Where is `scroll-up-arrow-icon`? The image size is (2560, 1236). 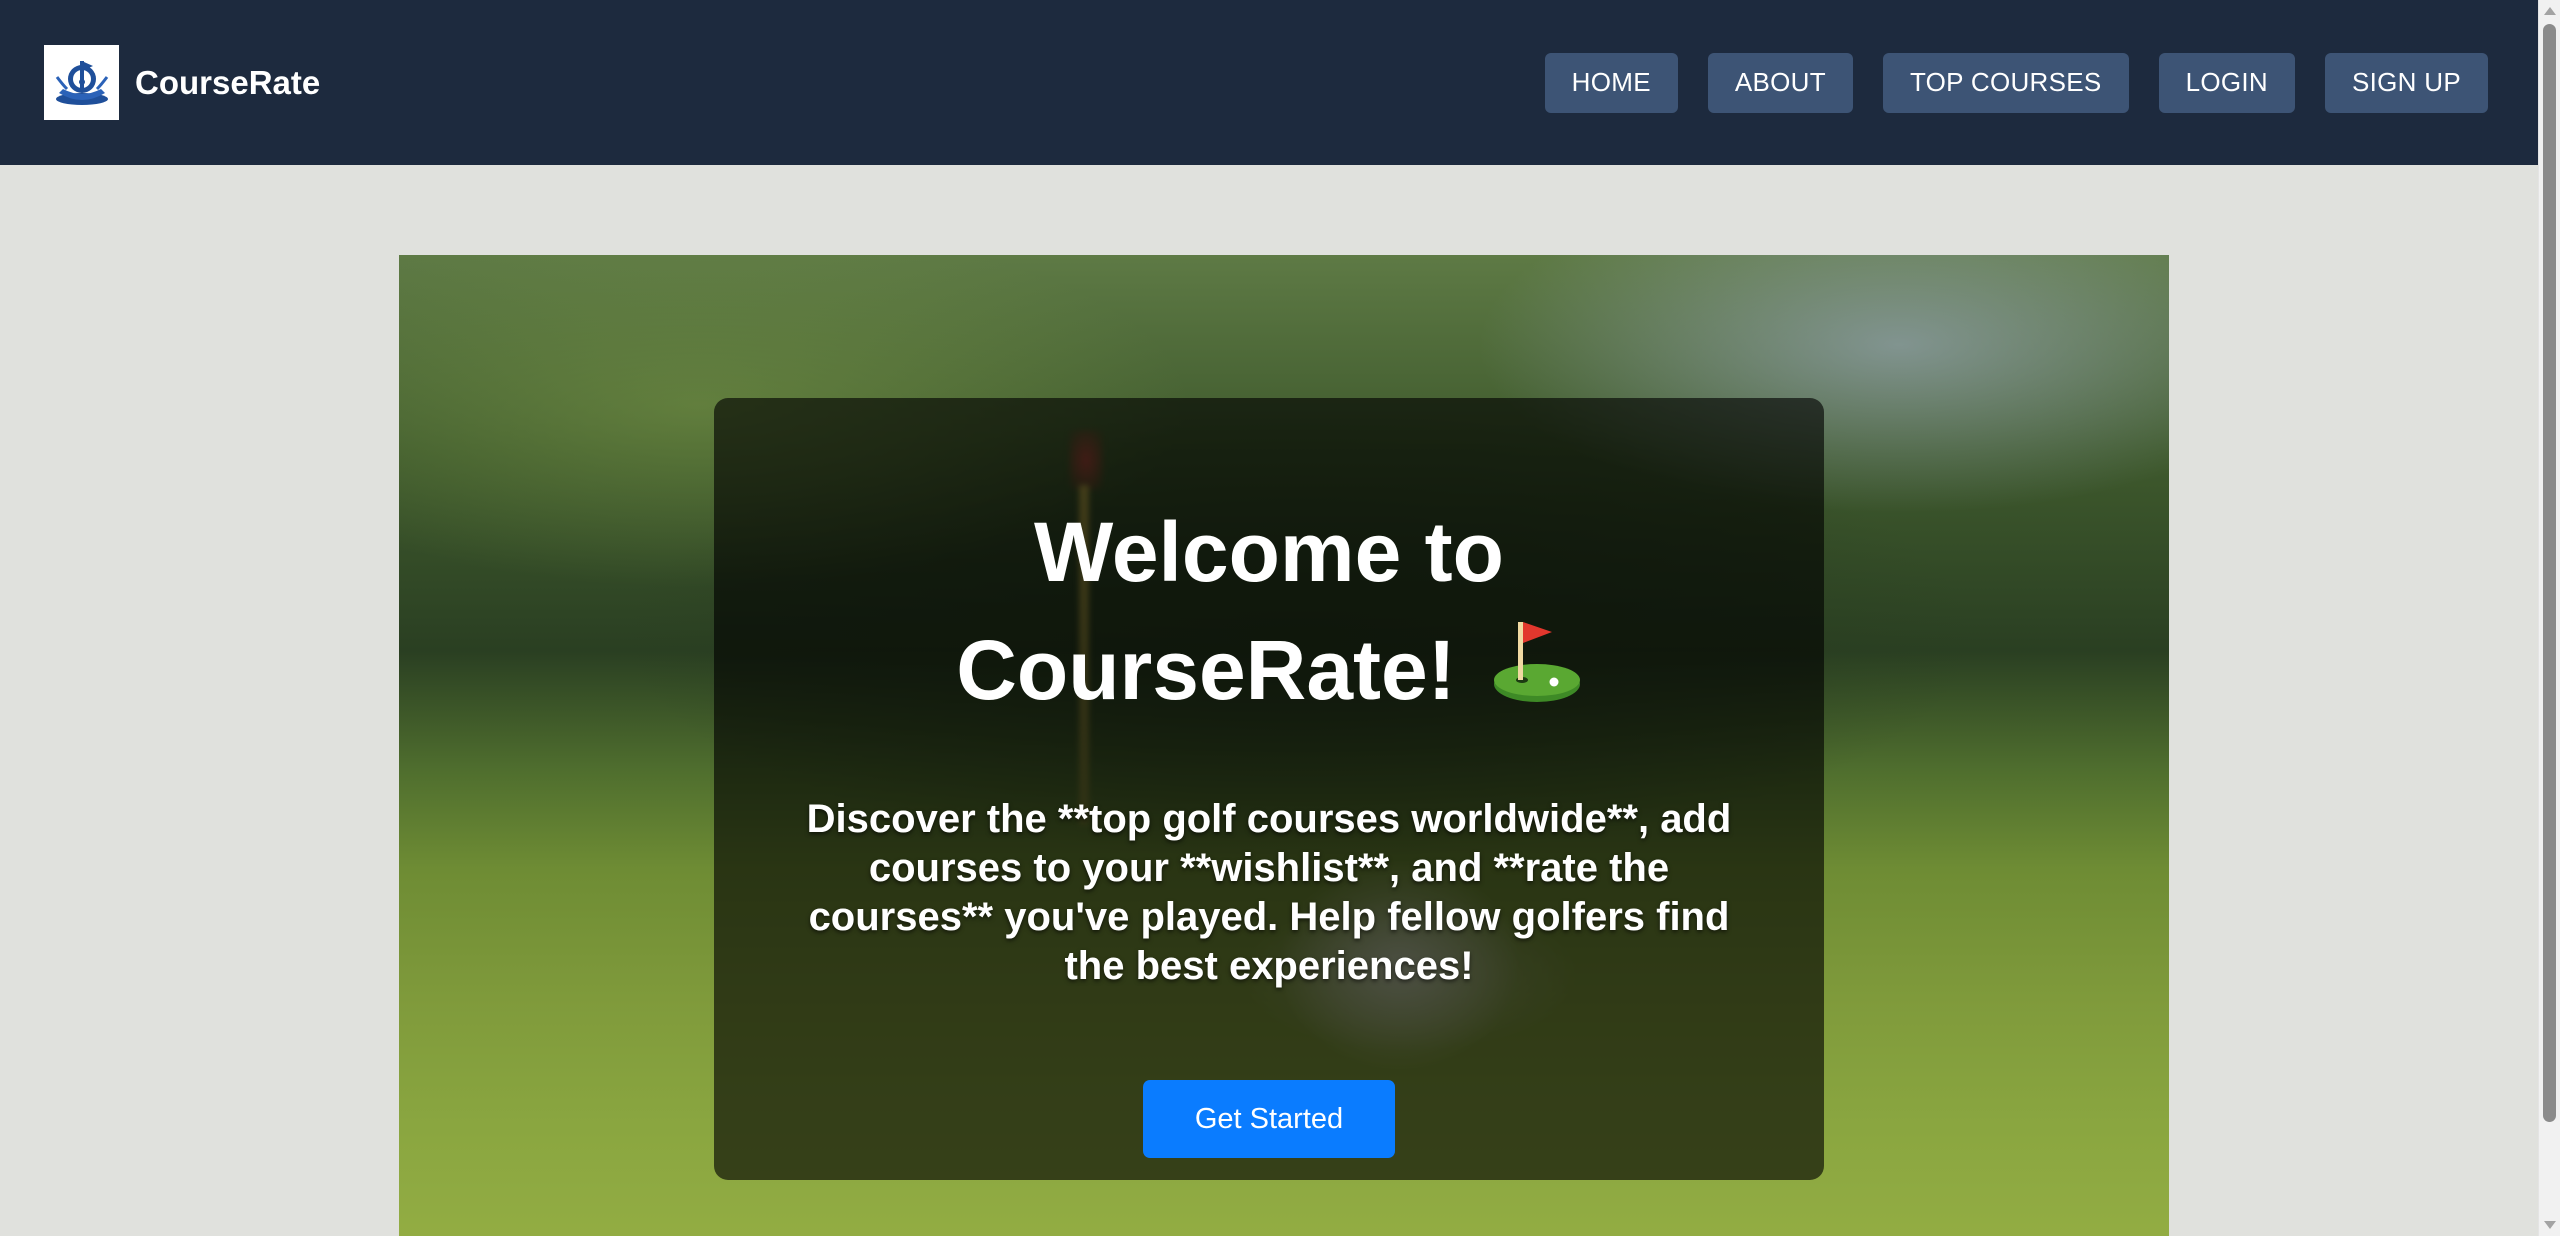 scroll-up-arrow-icon is located at coordinates (2550, 11).